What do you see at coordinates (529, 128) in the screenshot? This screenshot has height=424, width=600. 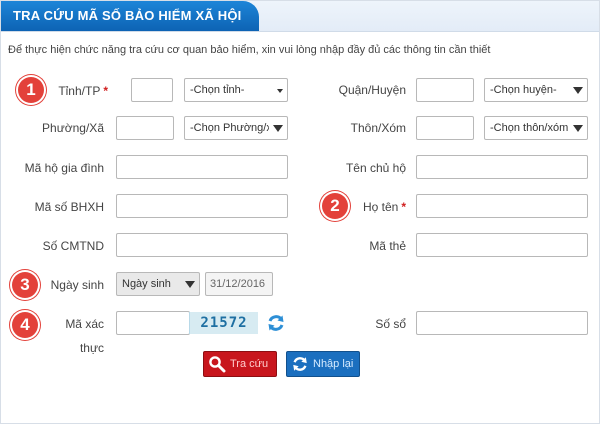 I see `hamlet-select-value: -Chọn thôn/xóm` at bounding box center [529, 128].